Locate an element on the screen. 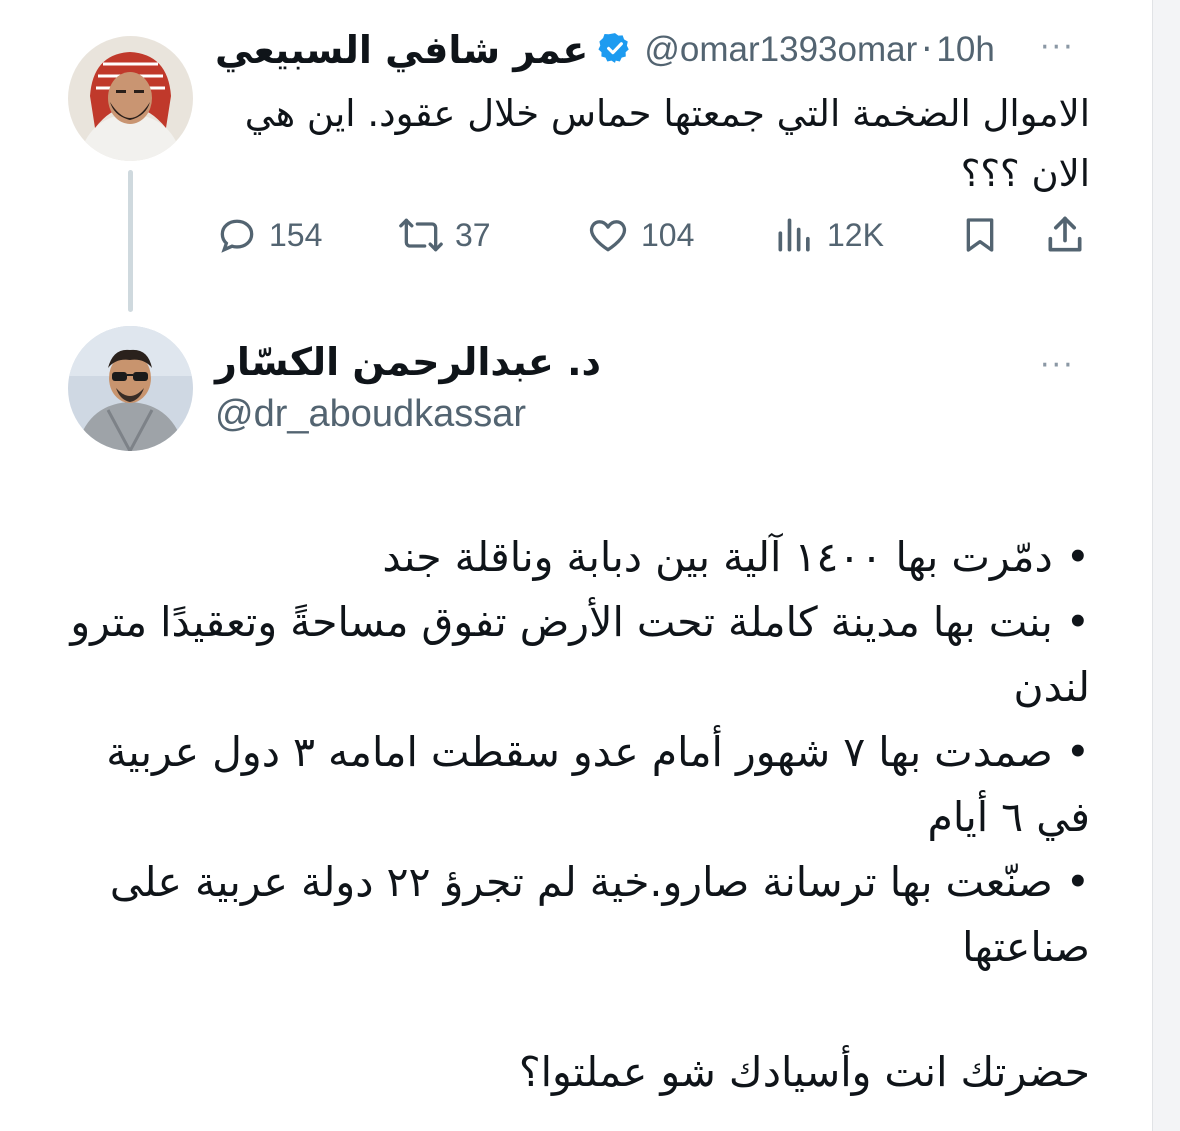 This screenshot has width=1180, height=1131. reply-avatar is located at coordinates (130, 388).